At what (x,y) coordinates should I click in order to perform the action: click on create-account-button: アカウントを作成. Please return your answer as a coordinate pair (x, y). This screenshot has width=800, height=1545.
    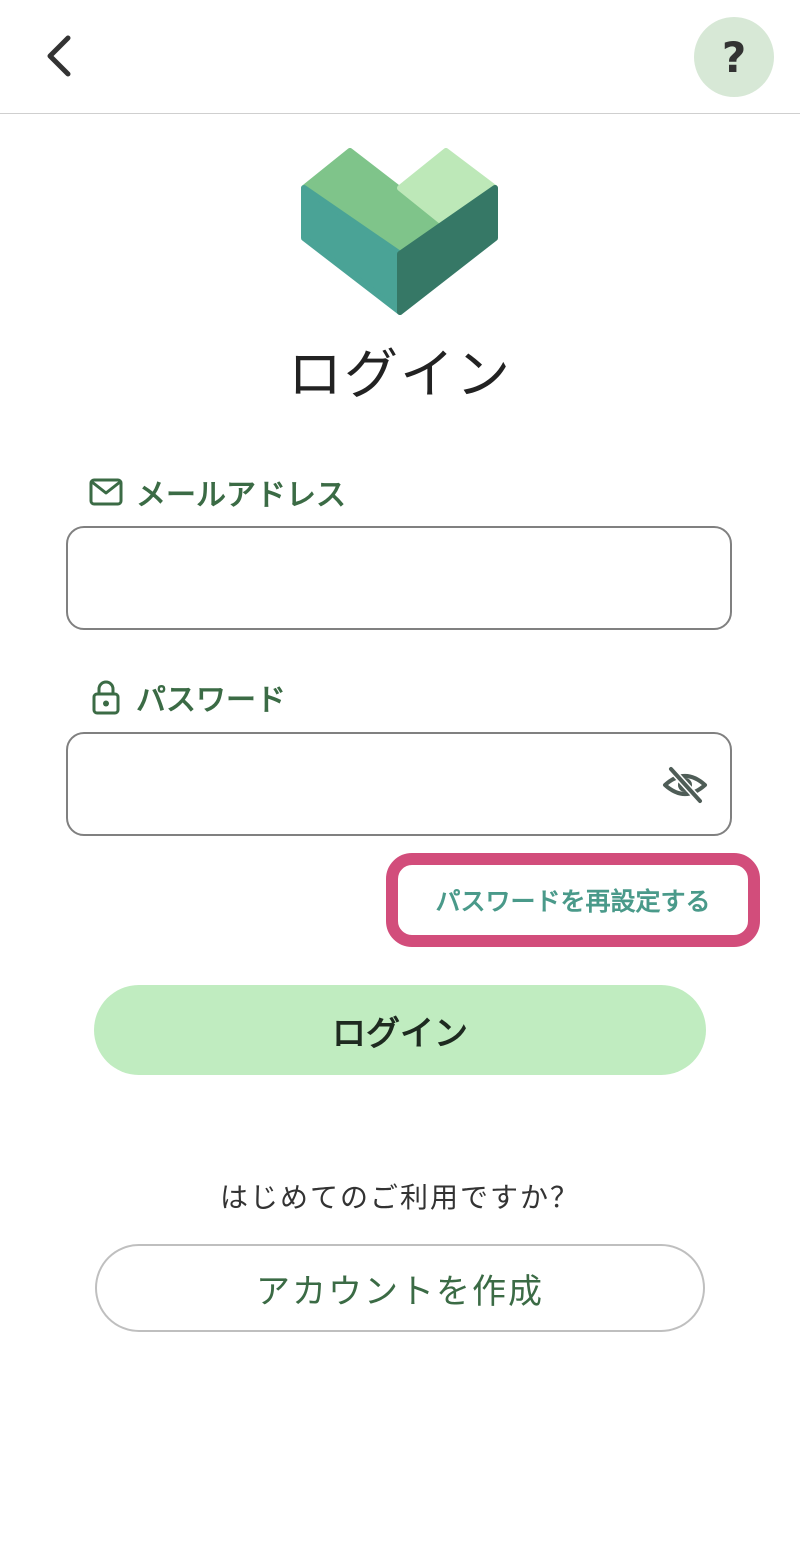
    Looking at the image, I should click on (400, 1288).